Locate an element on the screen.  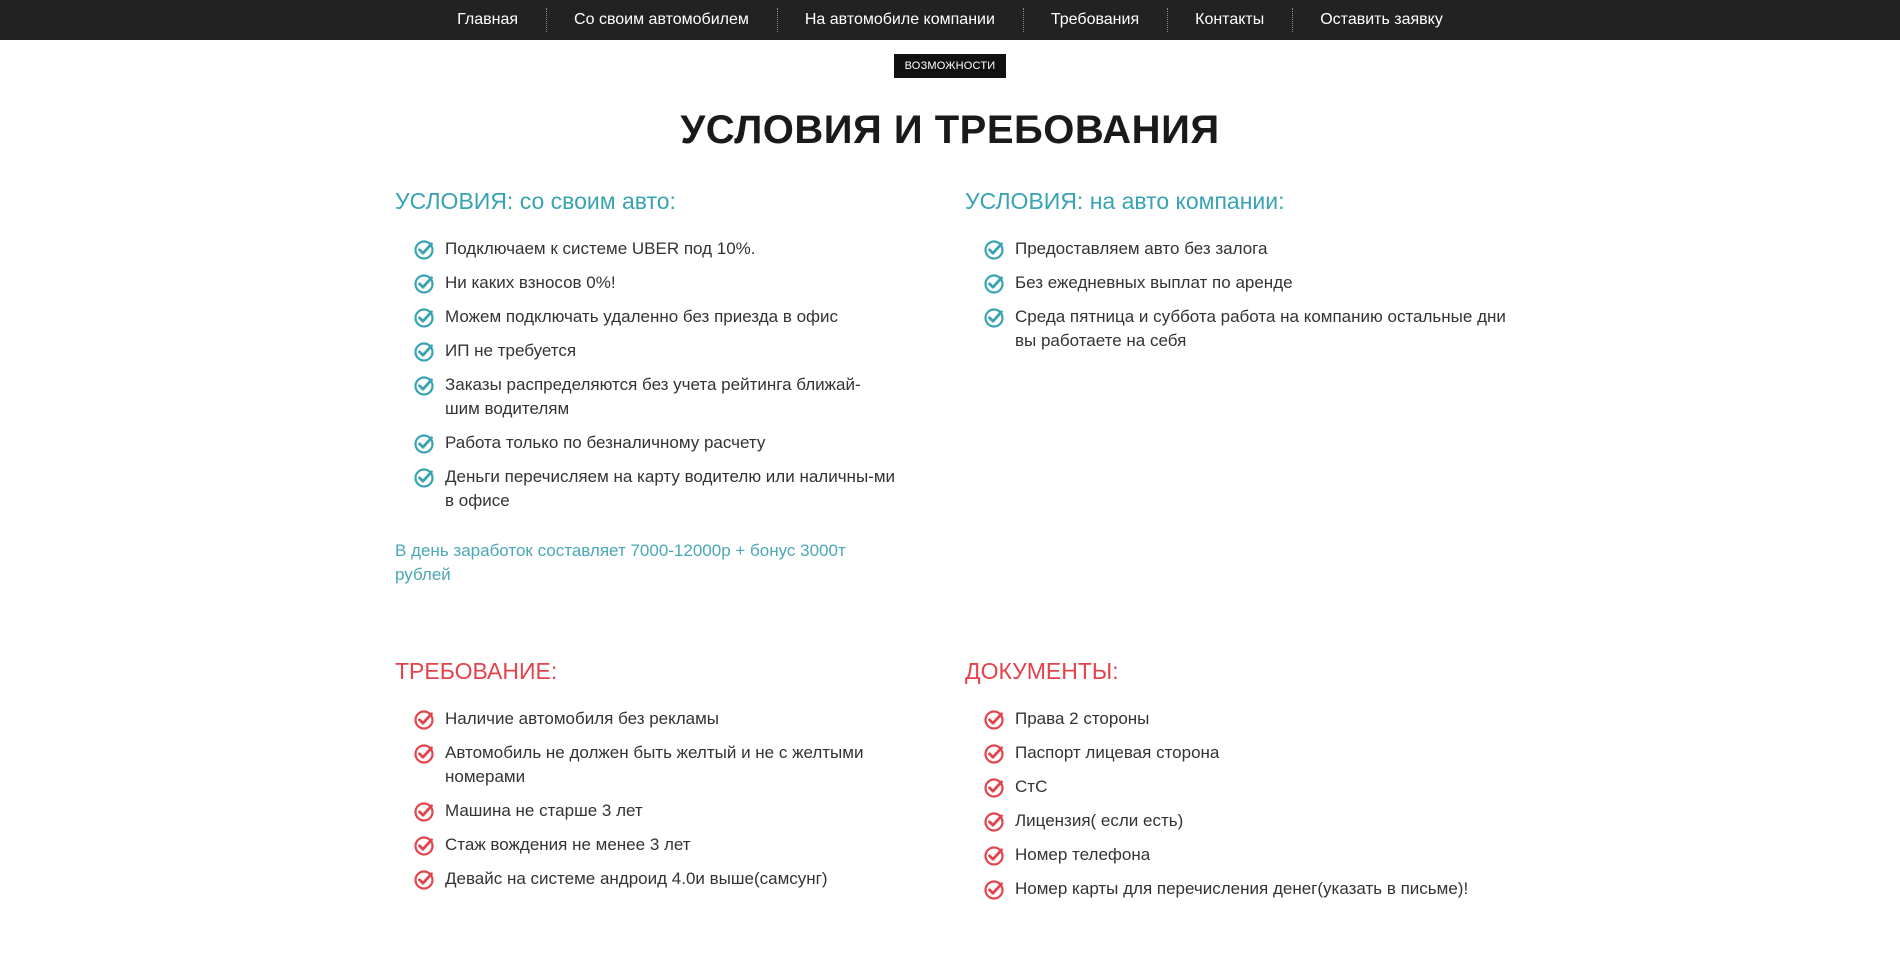
list-item: Ни каких взносов 0%! is located at coordinates (645, 283).